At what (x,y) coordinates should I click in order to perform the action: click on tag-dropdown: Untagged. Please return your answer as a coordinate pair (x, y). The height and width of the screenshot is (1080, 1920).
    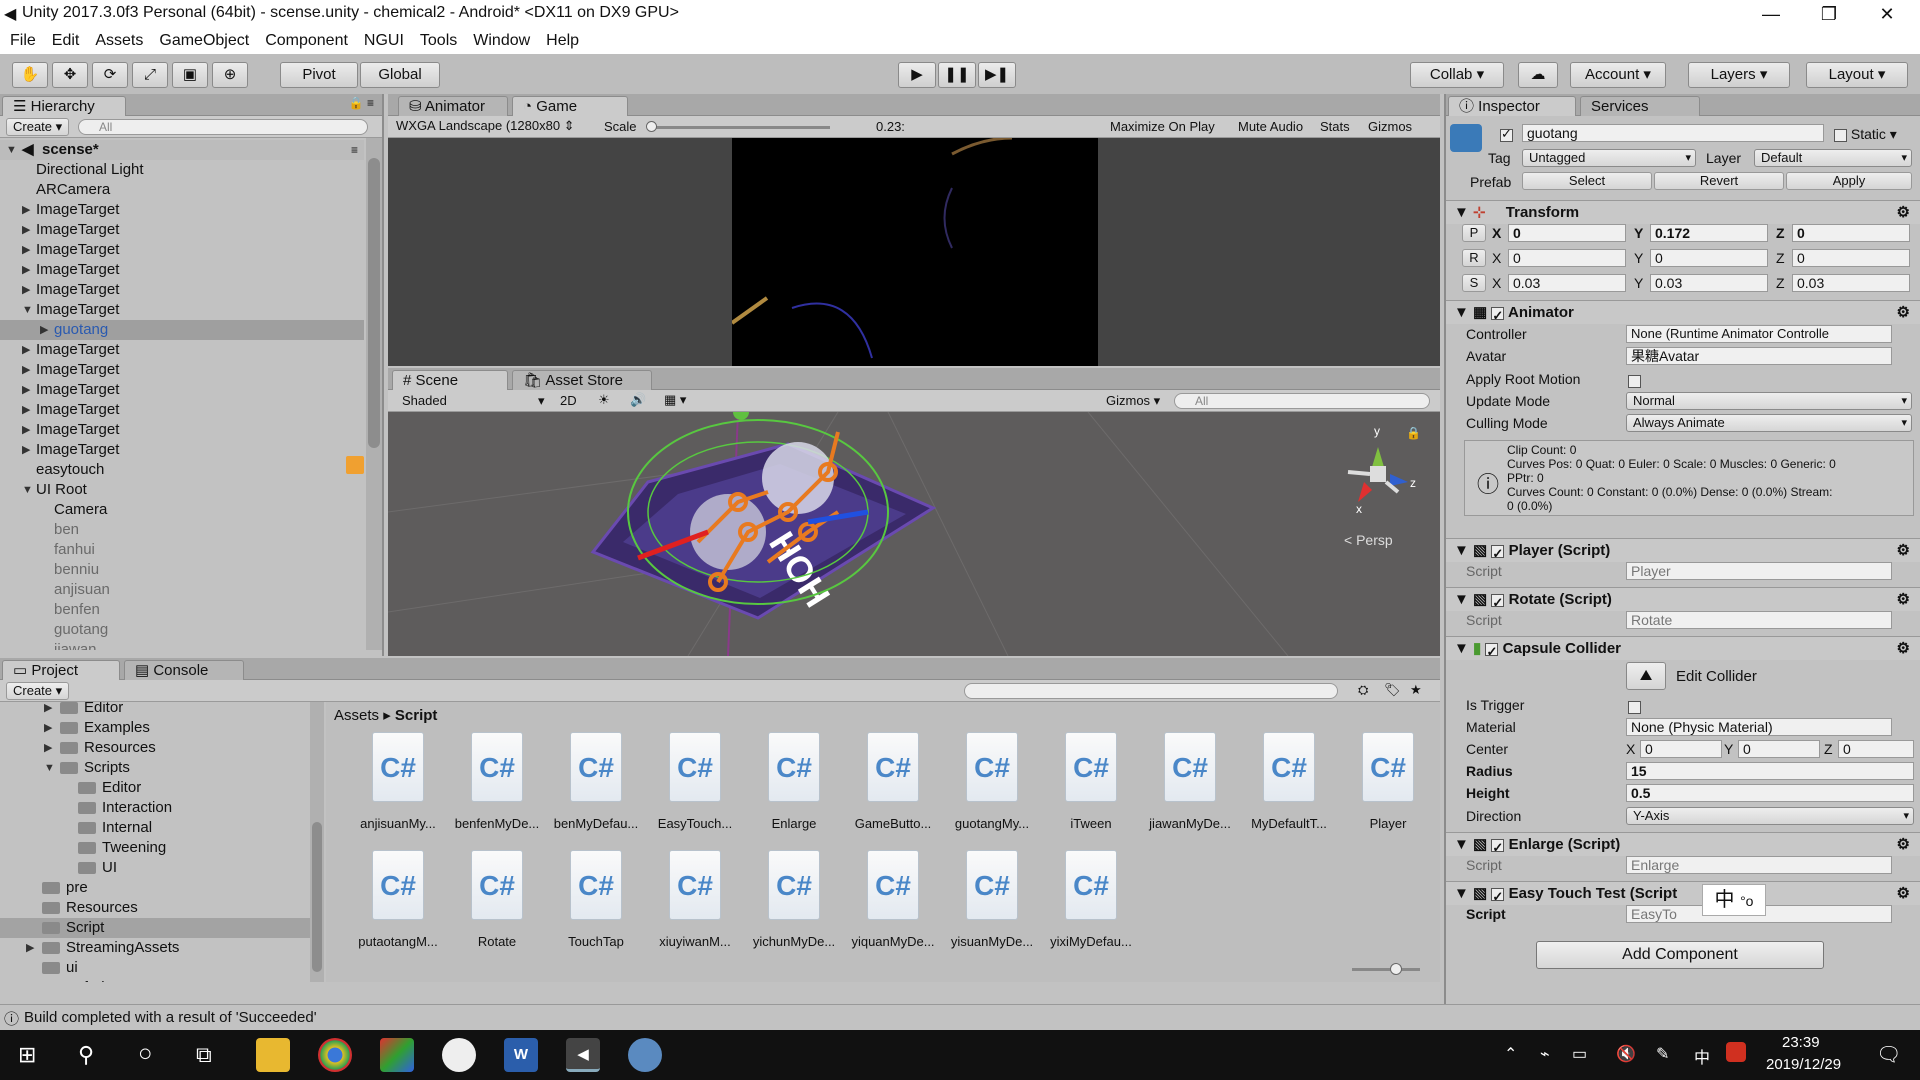
    Looking at the image, I should click on (1609, 158).